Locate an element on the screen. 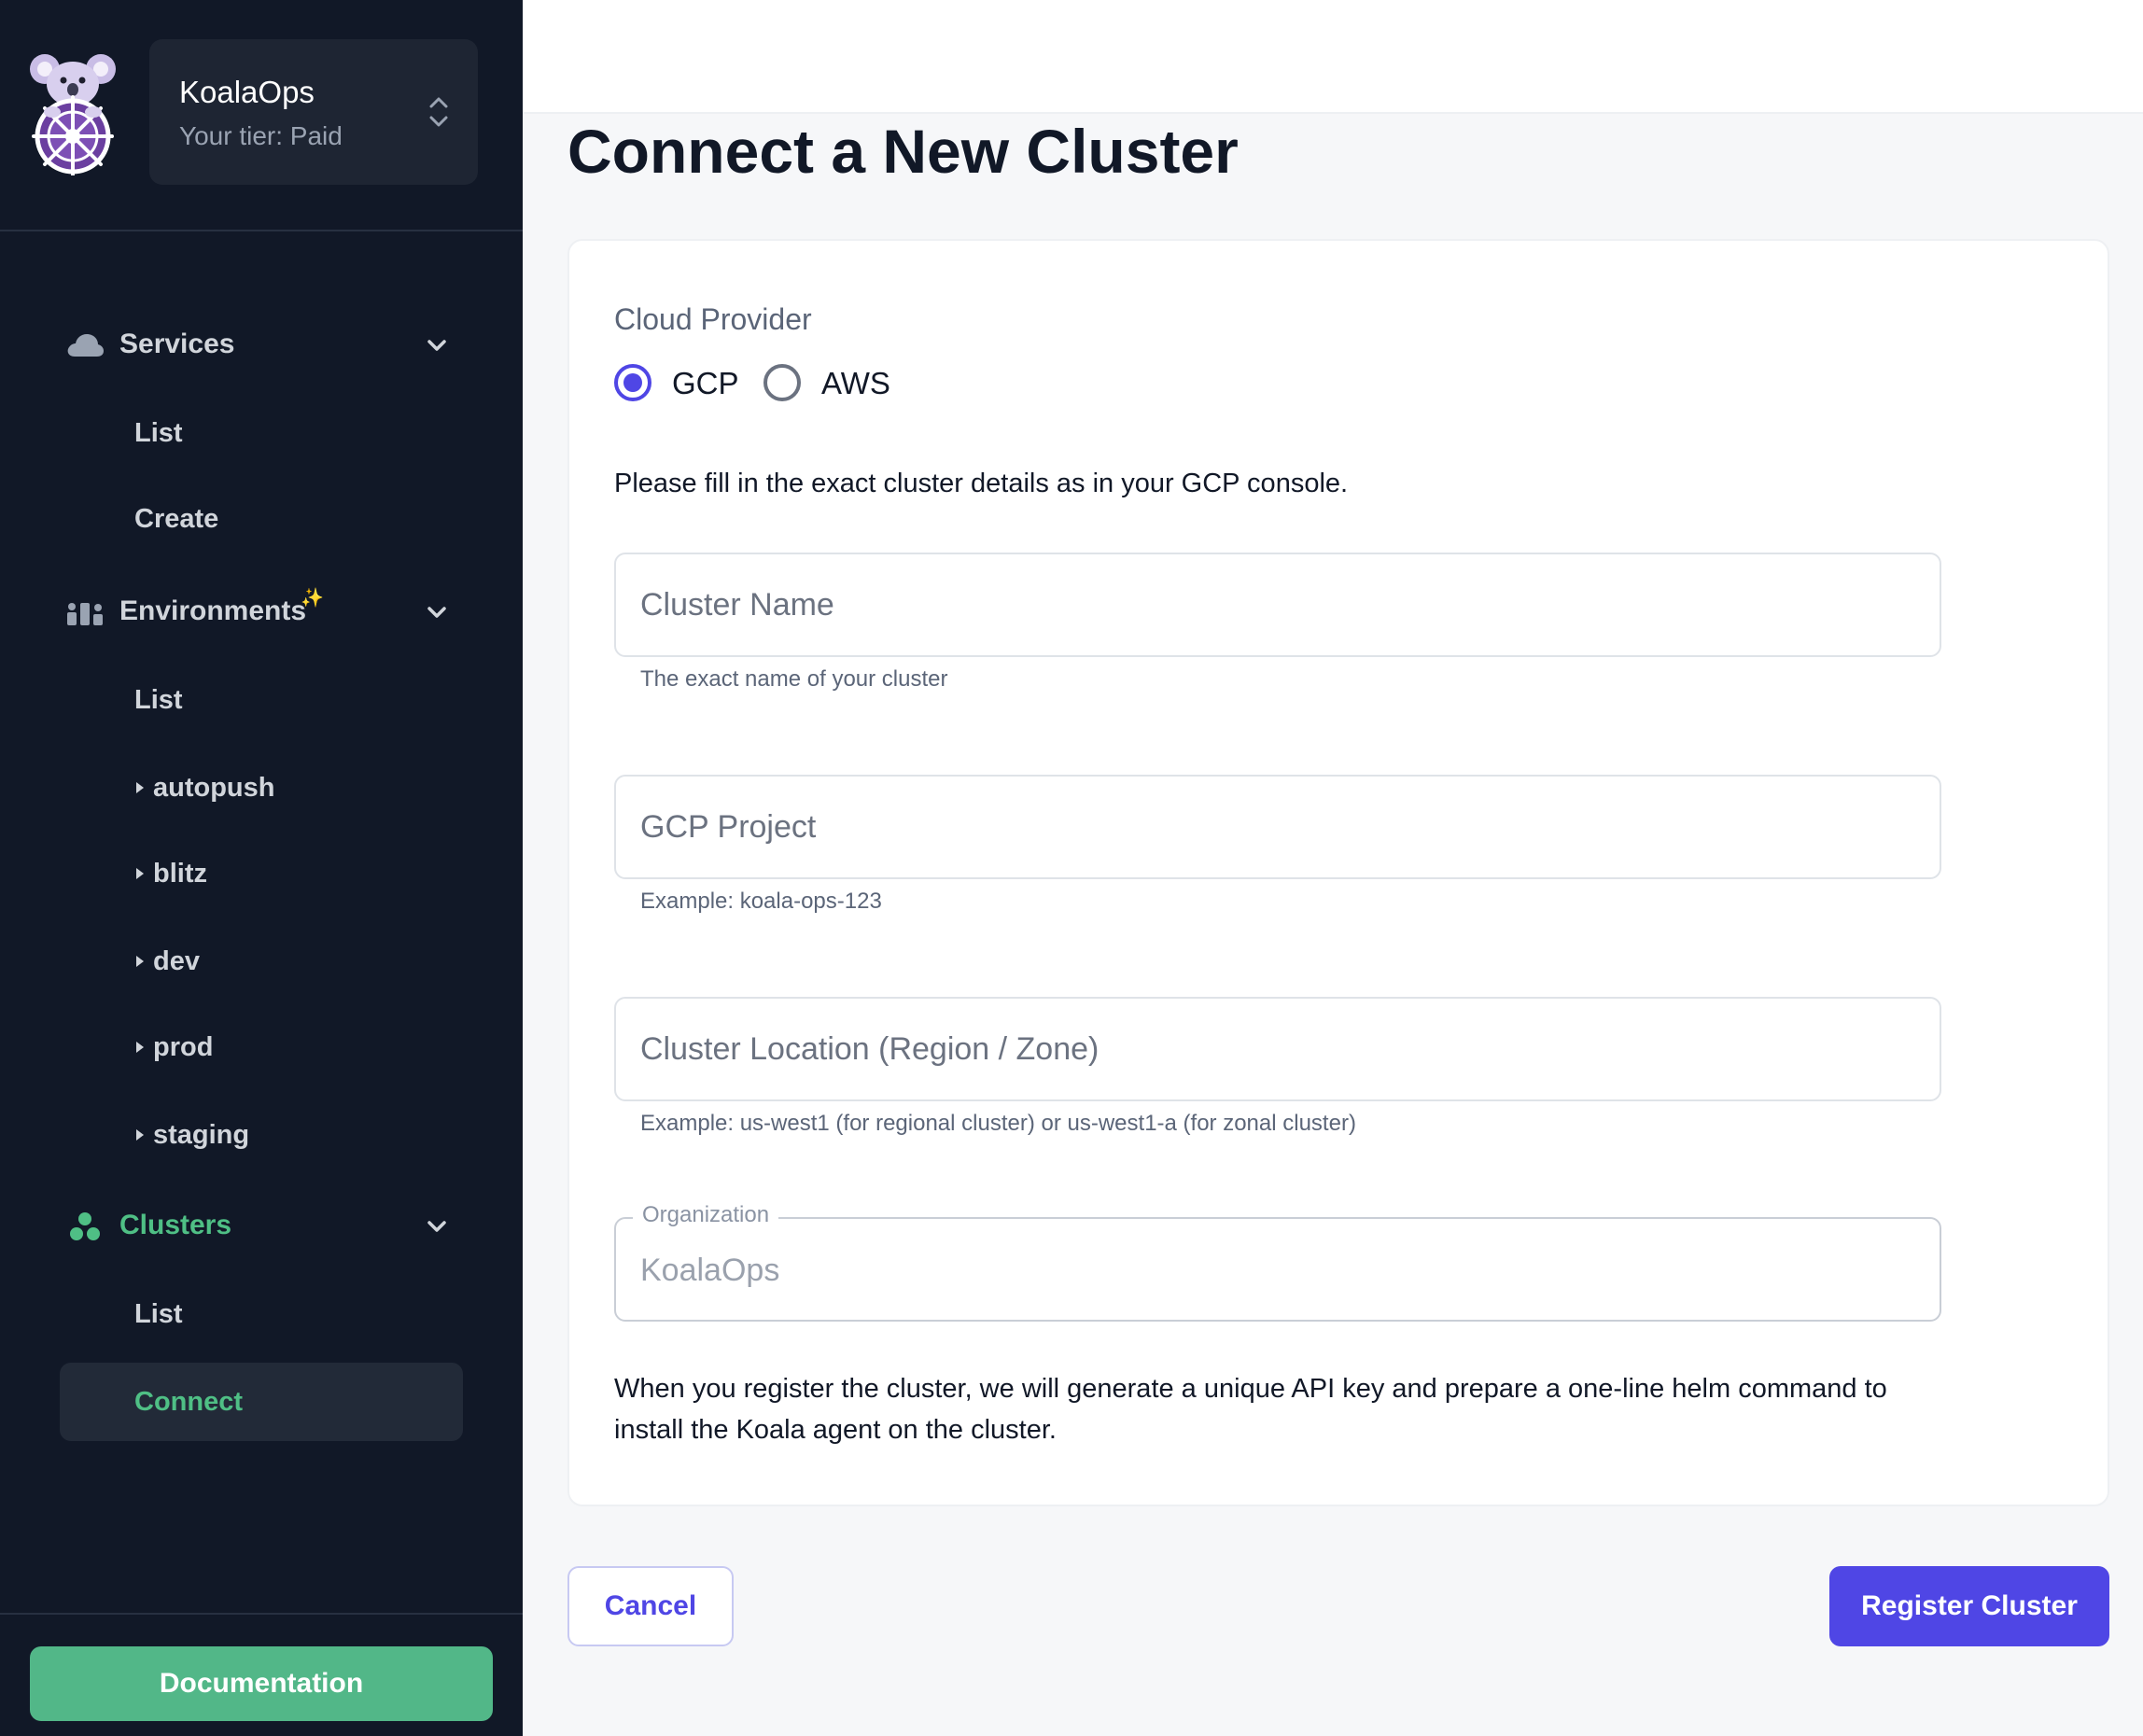 This screenshot has height=1736, width=2143. sidebar-item-label: Connect is located at coordinates (188, 1402).